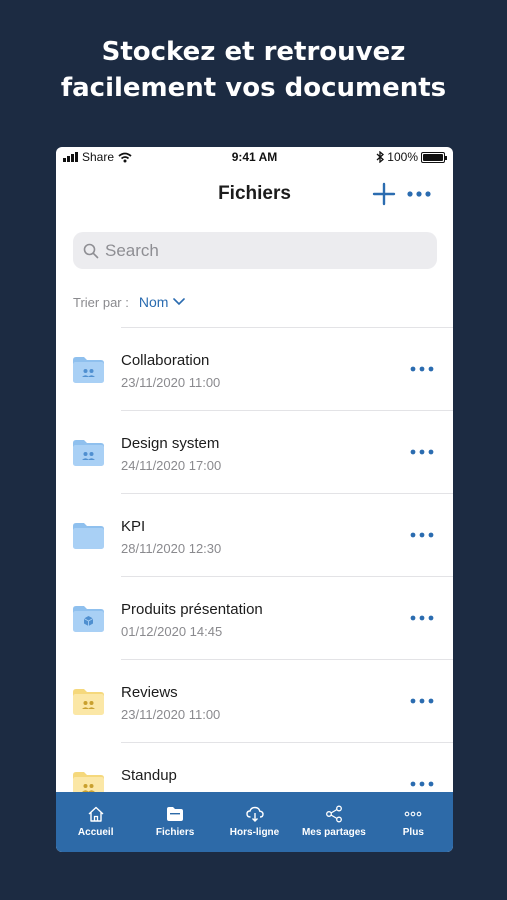 The image size is (507, 900). What do you see at coordinates (149, 692) in the screenshot?
I see `file-name: Reviews` at bounding box center [149, 692].